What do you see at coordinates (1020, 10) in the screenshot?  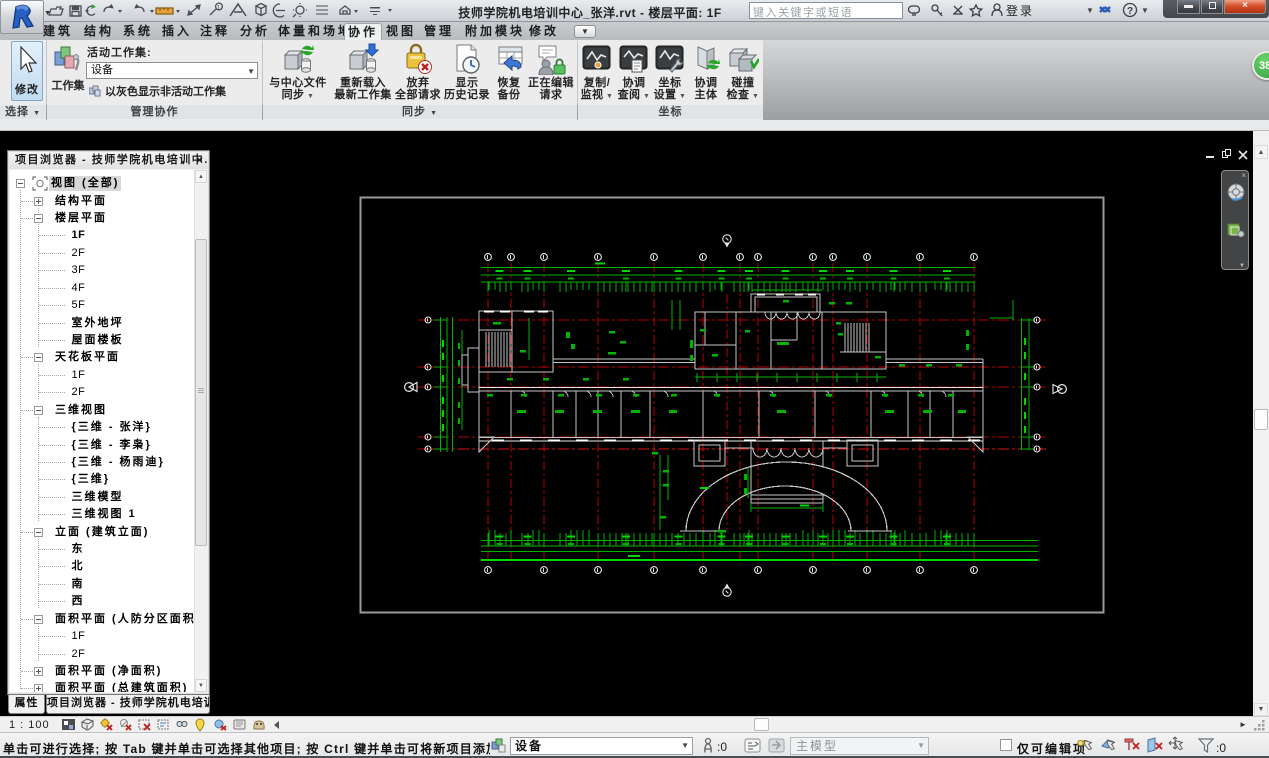 I see `svg-text: 登录` at bounding box center [1020, 10].